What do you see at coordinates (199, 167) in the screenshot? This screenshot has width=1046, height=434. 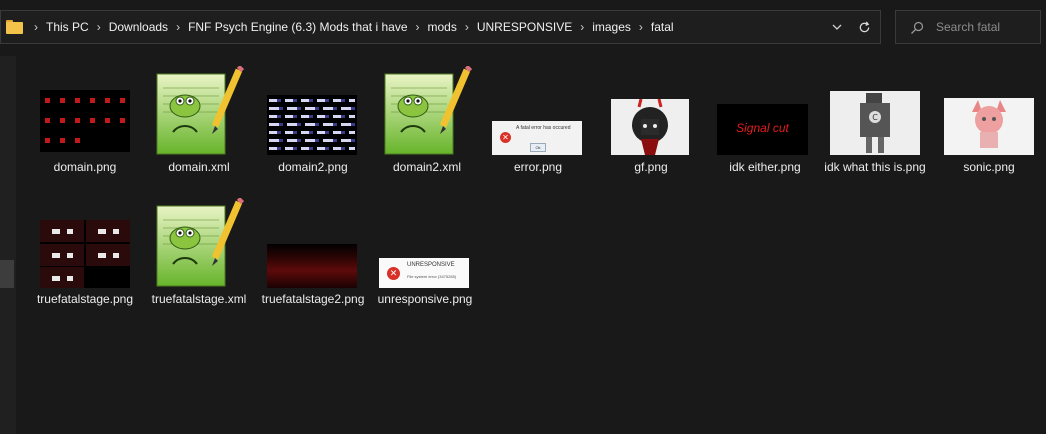 I see `file-name: domain.xml` at bounding box center [199, 167].